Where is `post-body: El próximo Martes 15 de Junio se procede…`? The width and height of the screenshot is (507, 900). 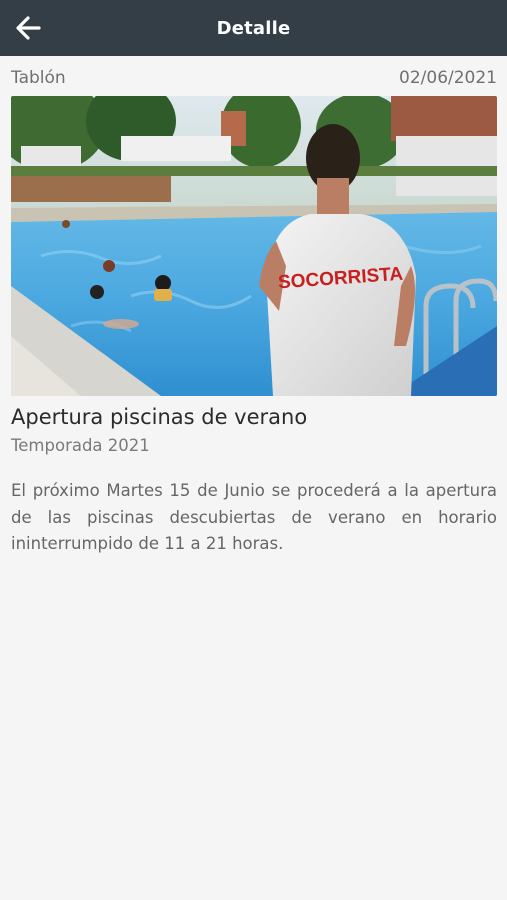 post-body: El próximo Martes 15 de Junio se procede… is located at coordinates (254, 517).